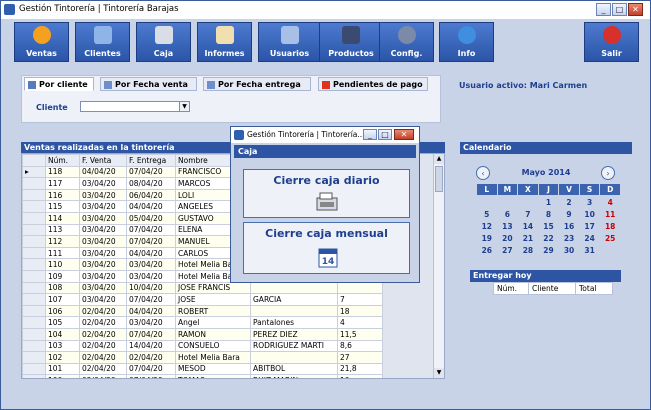 This screenshot has height=410, width=651. I want to click on calendar-day: 15, so click(548, 226).